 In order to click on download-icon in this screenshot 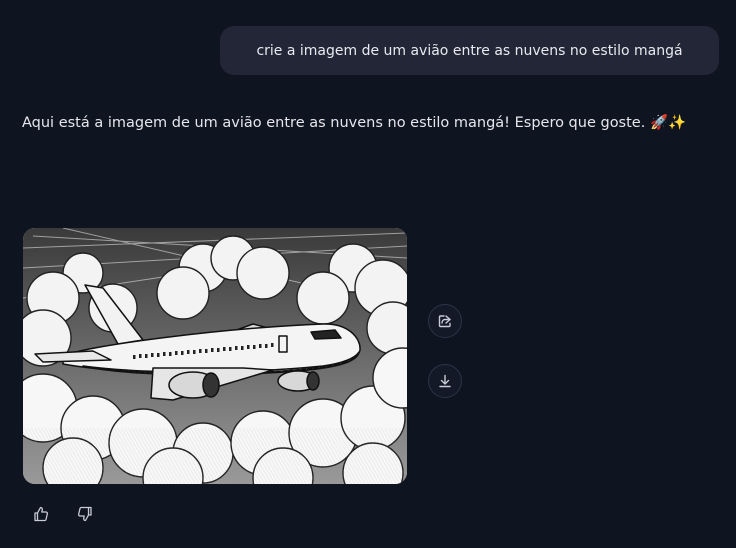, I will do `click(445, 381)`.